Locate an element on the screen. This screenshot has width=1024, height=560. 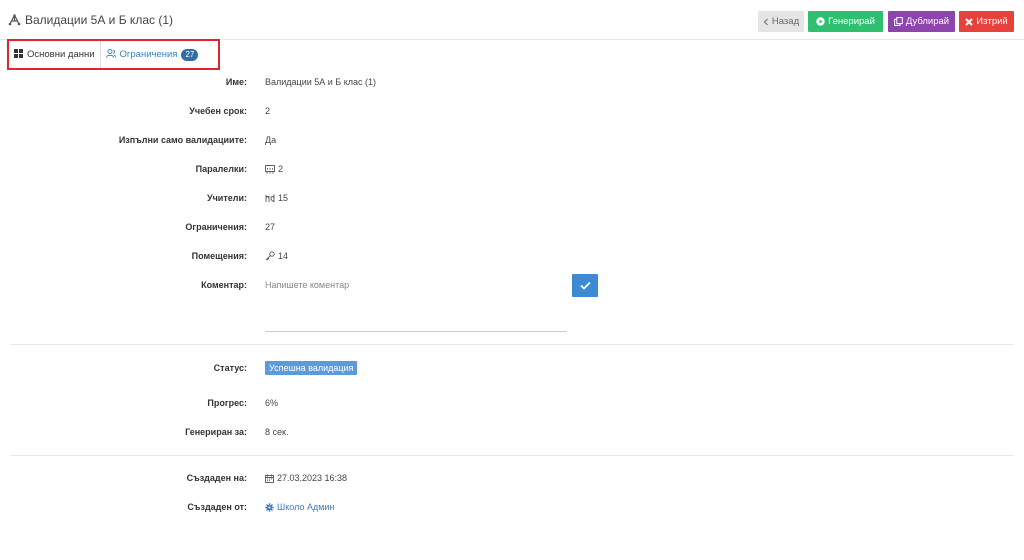
teachers-row: Учители: 15 is located at coordinates (512, 198).